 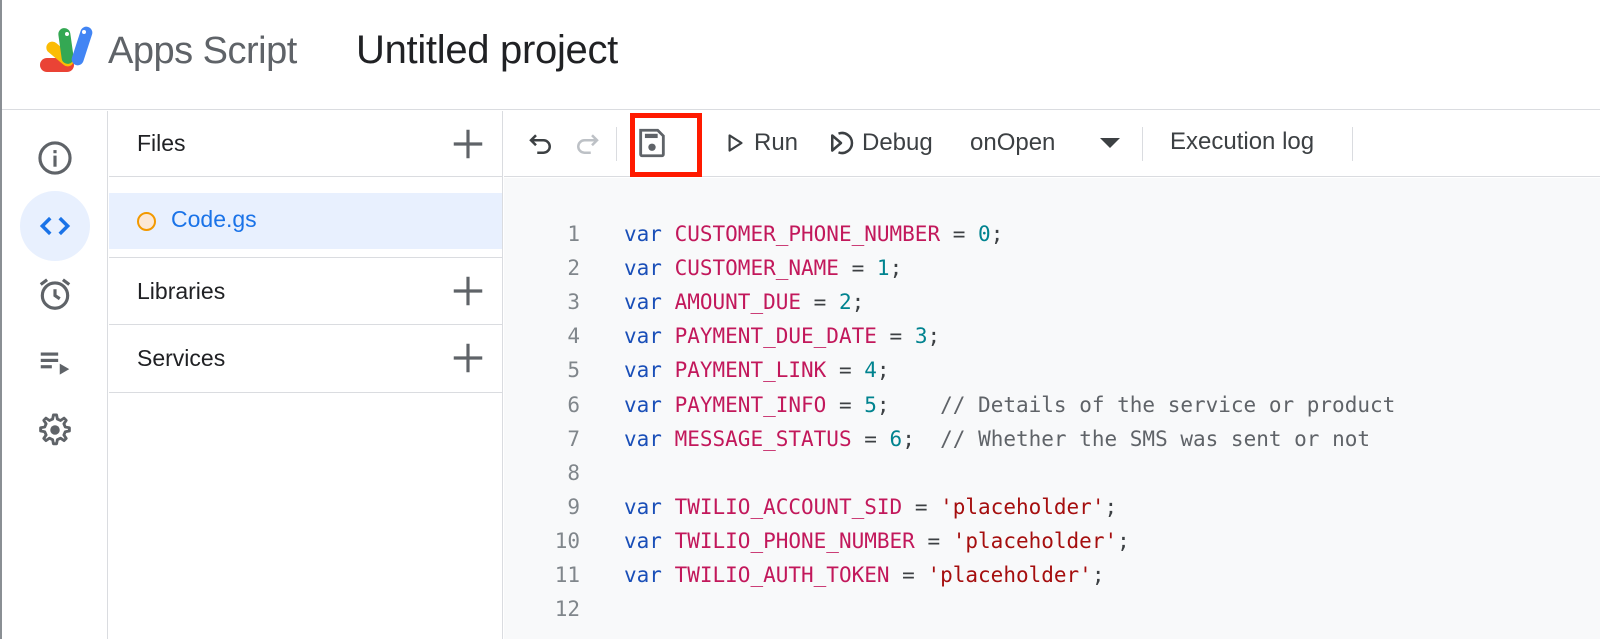 I want to click on line-number: 4, so click(x=573, y=336).